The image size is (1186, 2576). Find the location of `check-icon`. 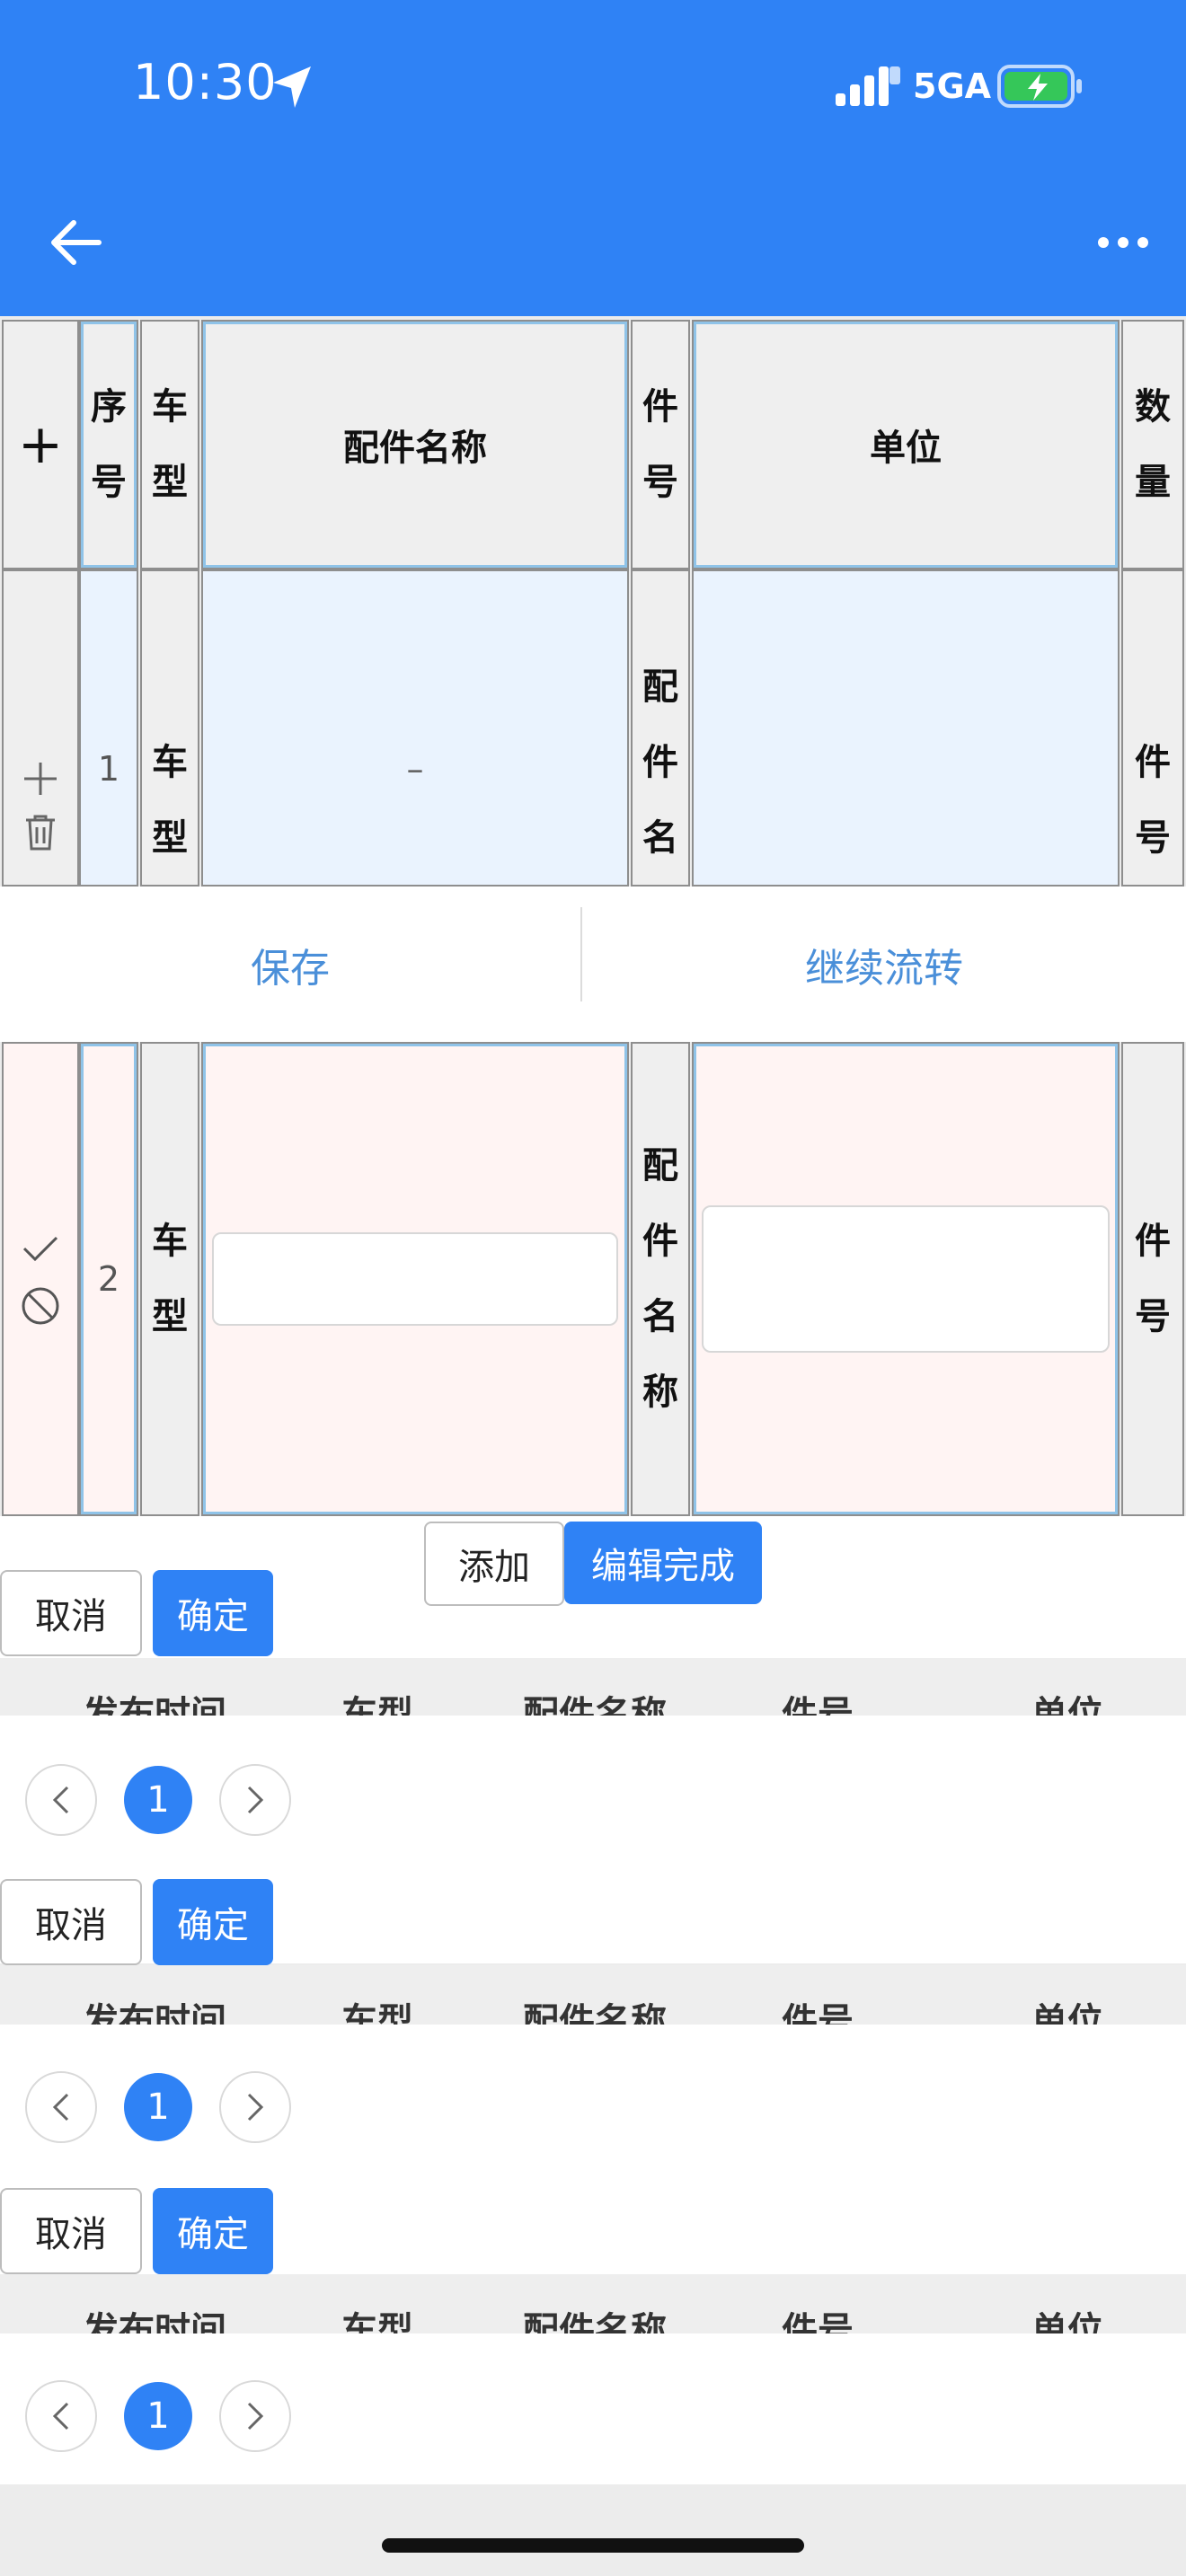

check-icon is located at coordinates (40, 1248).